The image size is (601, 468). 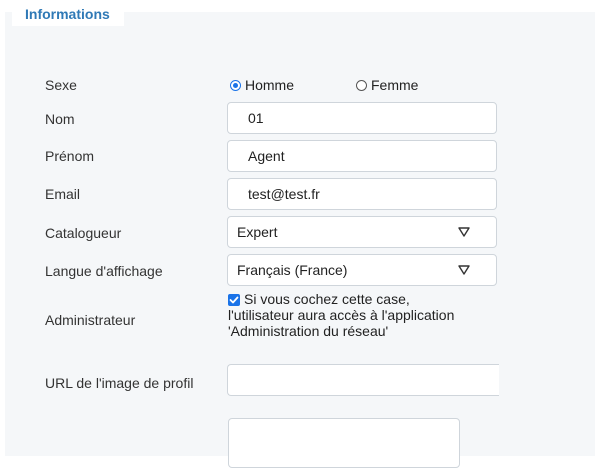 I want to click on sexe-label: Sexe, so click(x=61, y=85).